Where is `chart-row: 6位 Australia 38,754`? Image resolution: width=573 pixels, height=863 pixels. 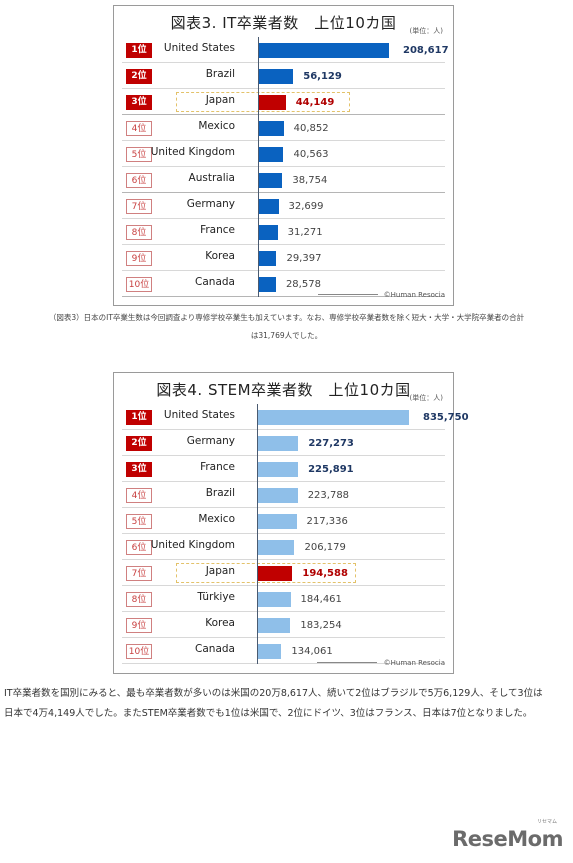
chart-row: 6位 Australia 38,754 is located at coordinates (283, 180).